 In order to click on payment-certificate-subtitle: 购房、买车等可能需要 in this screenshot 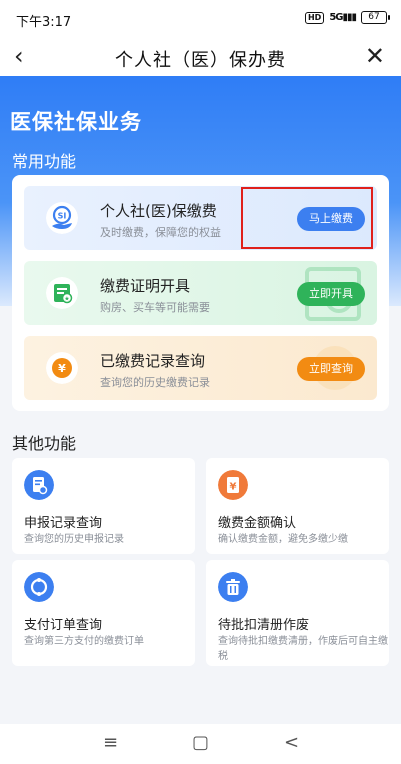, I will do `click(155, 307)`.